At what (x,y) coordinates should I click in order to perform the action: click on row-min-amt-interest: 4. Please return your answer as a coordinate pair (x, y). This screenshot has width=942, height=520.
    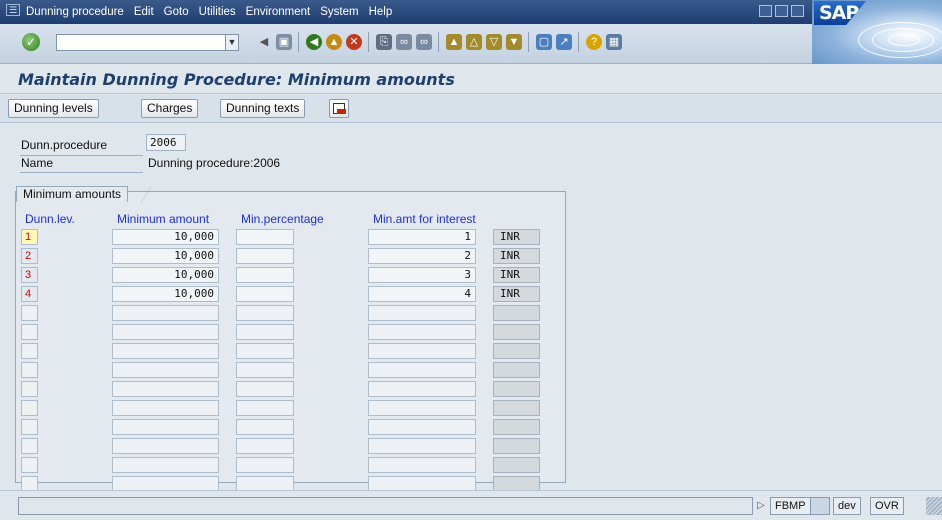
    Looking at the image, I should click on (422, 294).